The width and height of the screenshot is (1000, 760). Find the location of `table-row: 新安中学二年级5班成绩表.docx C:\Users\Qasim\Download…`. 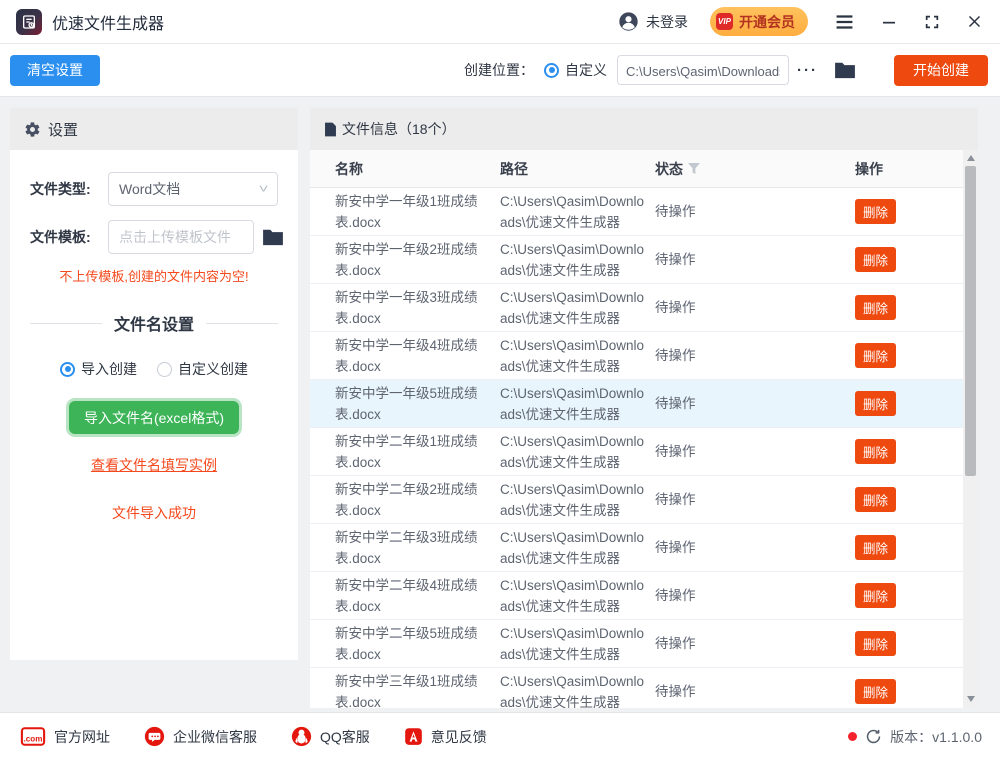

table-row: 新安中学二年级5班成绩表.docx C:\Users\Qasim\Download… is located at coordinates (636, 644).